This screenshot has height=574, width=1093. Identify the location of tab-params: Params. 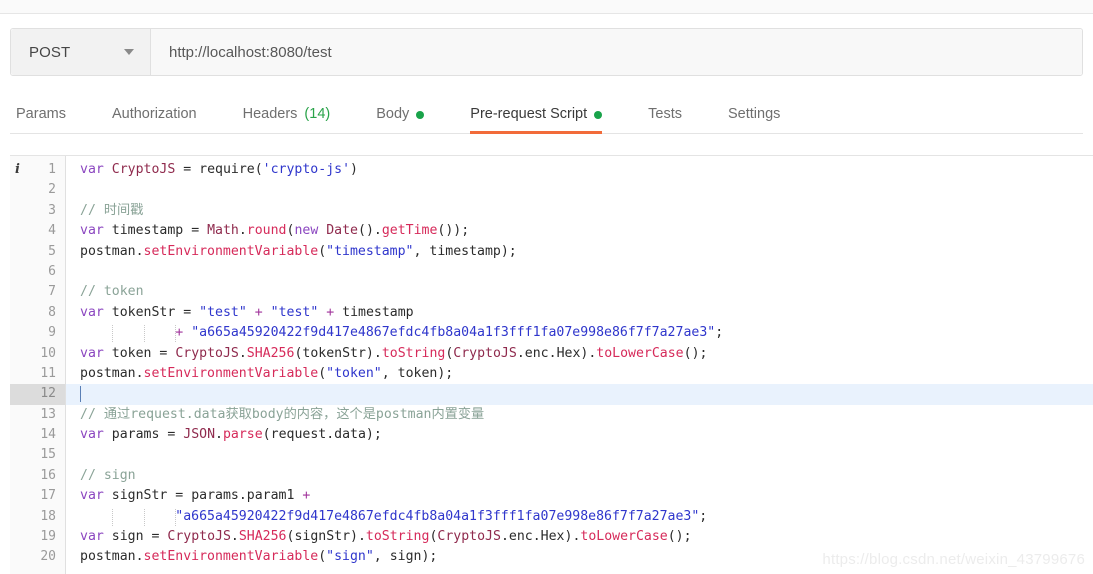
(53, 112).